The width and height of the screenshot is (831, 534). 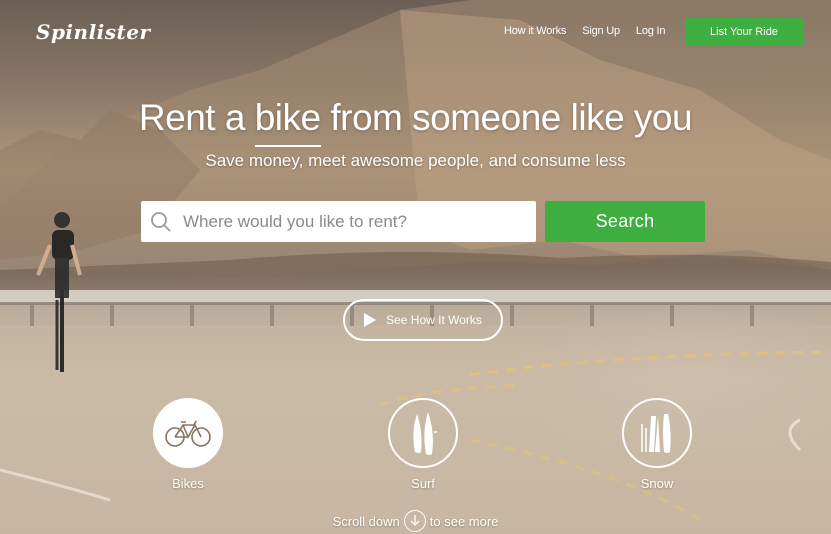 I want to click on headline-text-before: Rent a, so click(x=196, y=117).